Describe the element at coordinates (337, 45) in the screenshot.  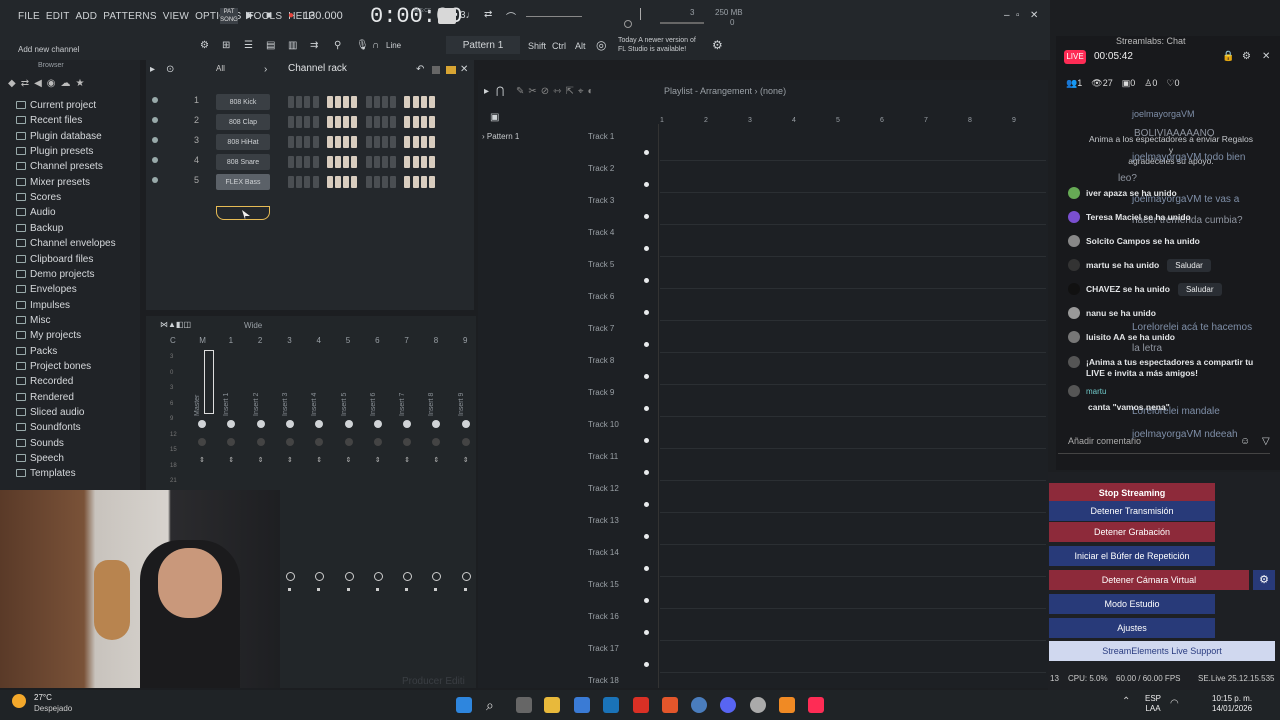
I see `plugin-icon: ⚲` at that location.